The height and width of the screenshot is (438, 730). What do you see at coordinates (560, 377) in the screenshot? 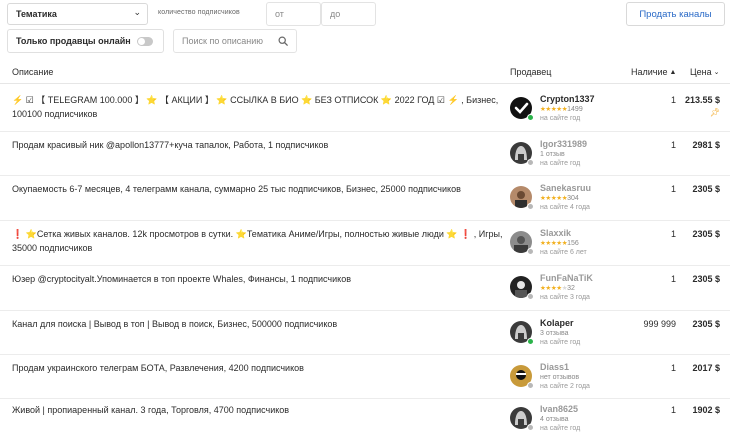
I see `seller-reviews: нет отзывов` at bounding box center [560, 377].